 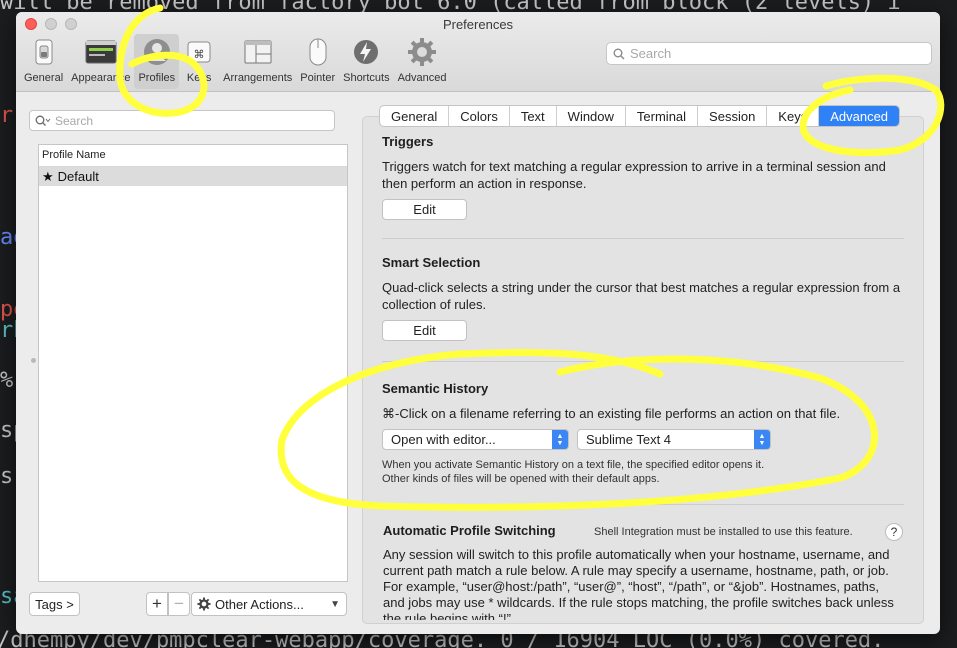 I want to click on toolbar-label: Appearance, so click(x=101, y=78).